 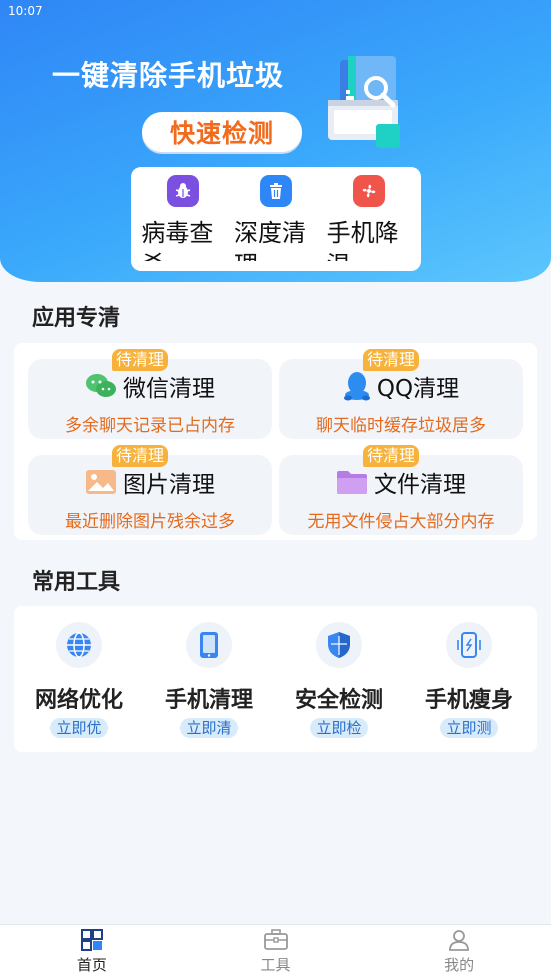 What do you see at coordinates (150, 522) in the screenshot?
I see `app-desc: 最近删除图片残余过多` at bounding box center [150, 522].